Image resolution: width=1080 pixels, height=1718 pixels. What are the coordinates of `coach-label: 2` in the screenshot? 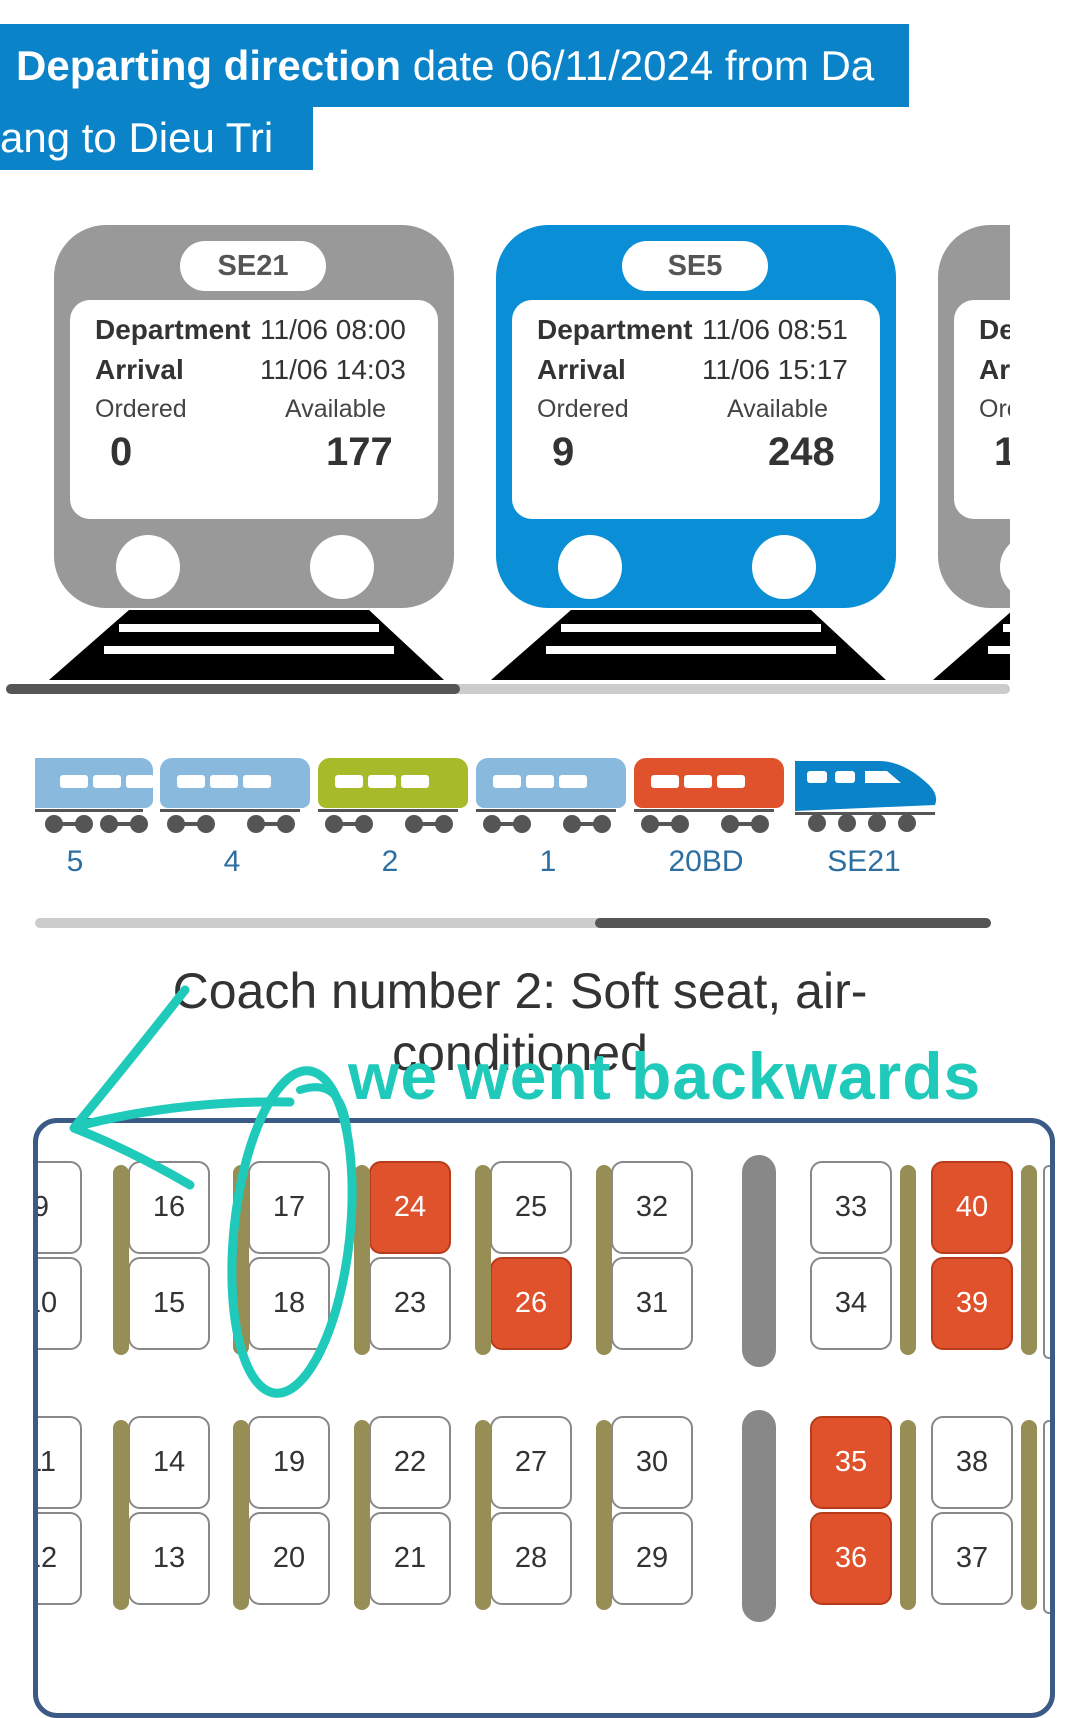 It's located at (390, 861).